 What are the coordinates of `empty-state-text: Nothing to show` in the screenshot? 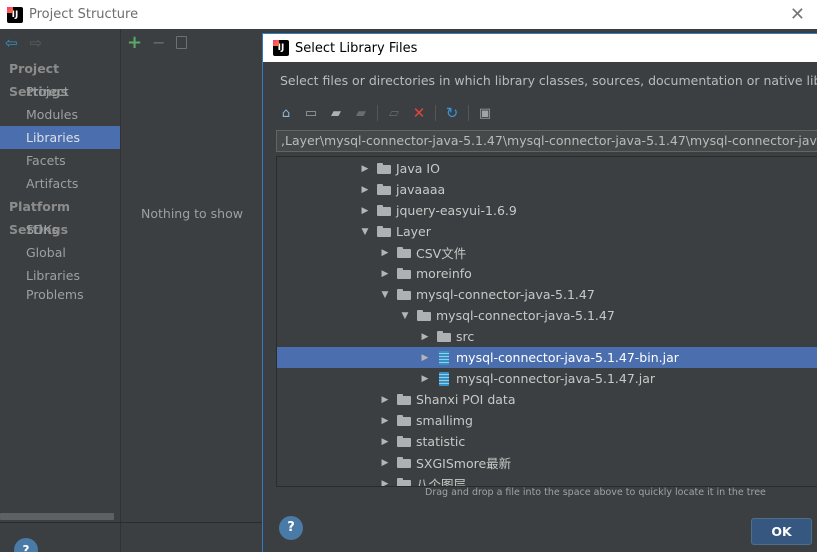 It's located at (192, 213).